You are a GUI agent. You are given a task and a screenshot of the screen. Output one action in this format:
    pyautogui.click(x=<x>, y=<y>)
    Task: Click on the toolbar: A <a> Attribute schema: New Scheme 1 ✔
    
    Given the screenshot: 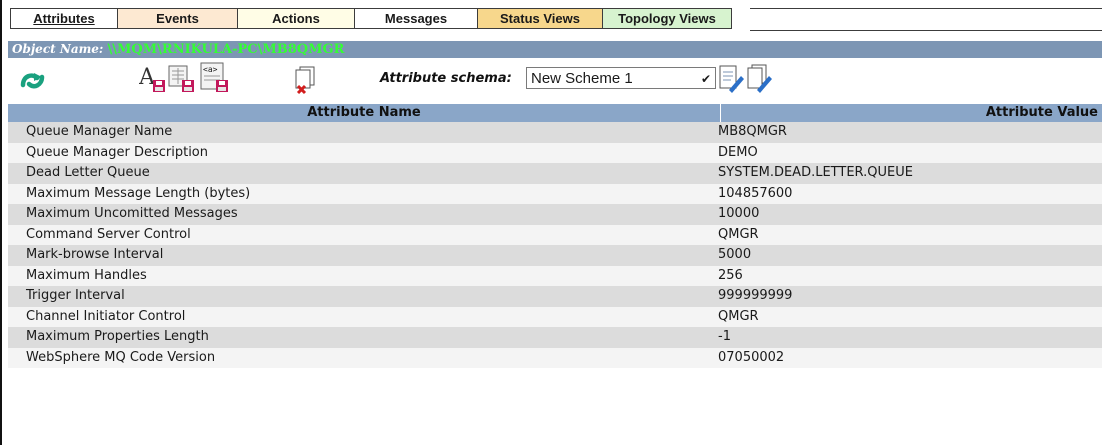 What is the action you would take?
    pyautogui.click(x=555, y=80)
    